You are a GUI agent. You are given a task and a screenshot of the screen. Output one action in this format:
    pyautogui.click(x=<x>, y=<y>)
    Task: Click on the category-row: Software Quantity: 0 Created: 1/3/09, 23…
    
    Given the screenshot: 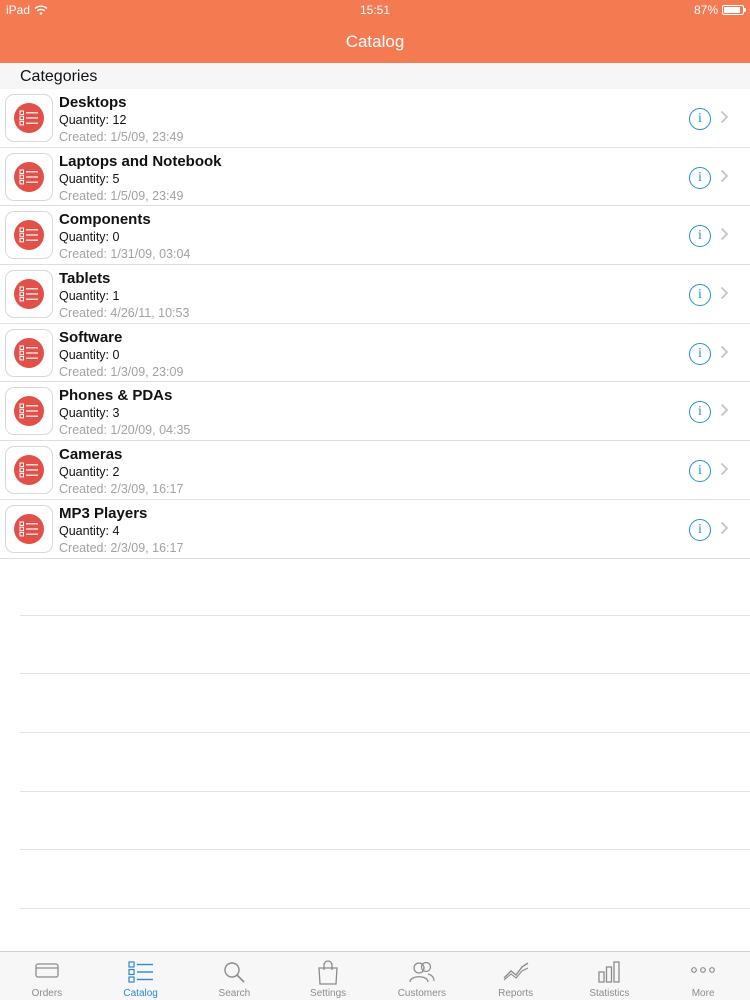 What is the action you would take?
    pyautogui.click(x=375, y=353)
    